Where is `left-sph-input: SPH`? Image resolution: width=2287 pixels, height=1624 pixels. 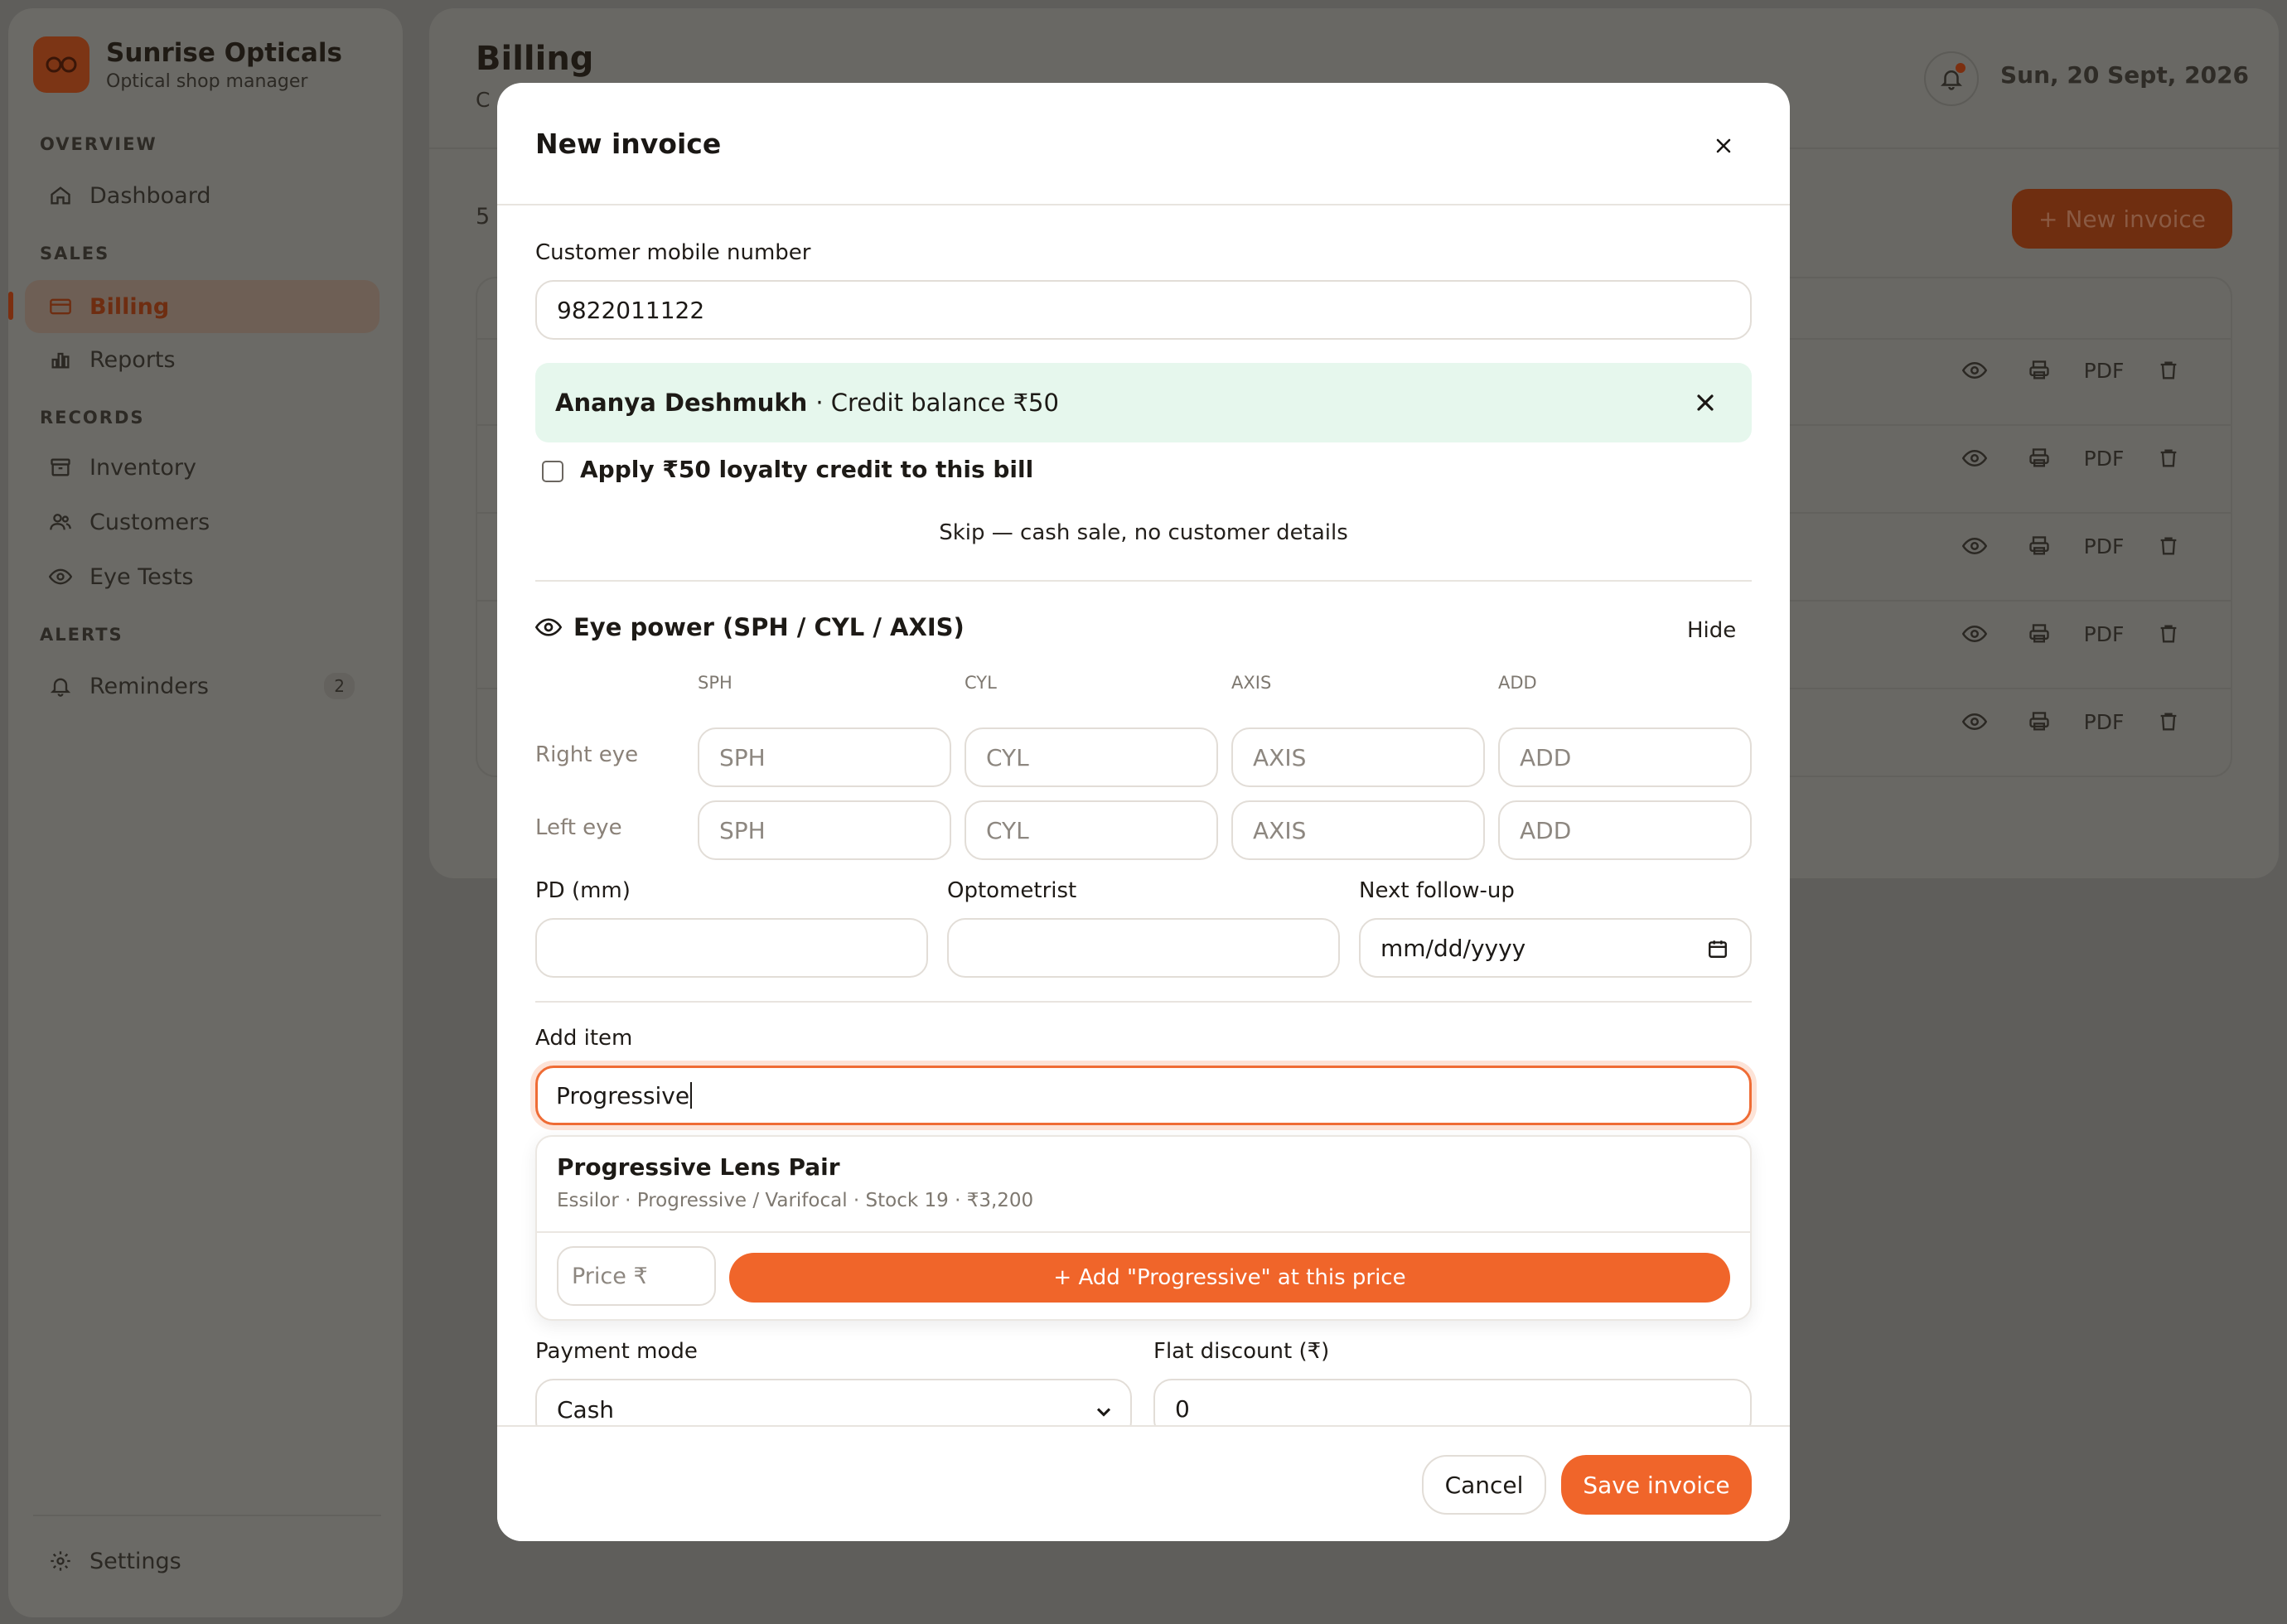
left-sph-input: SPH is located at coordinates (824, 830).